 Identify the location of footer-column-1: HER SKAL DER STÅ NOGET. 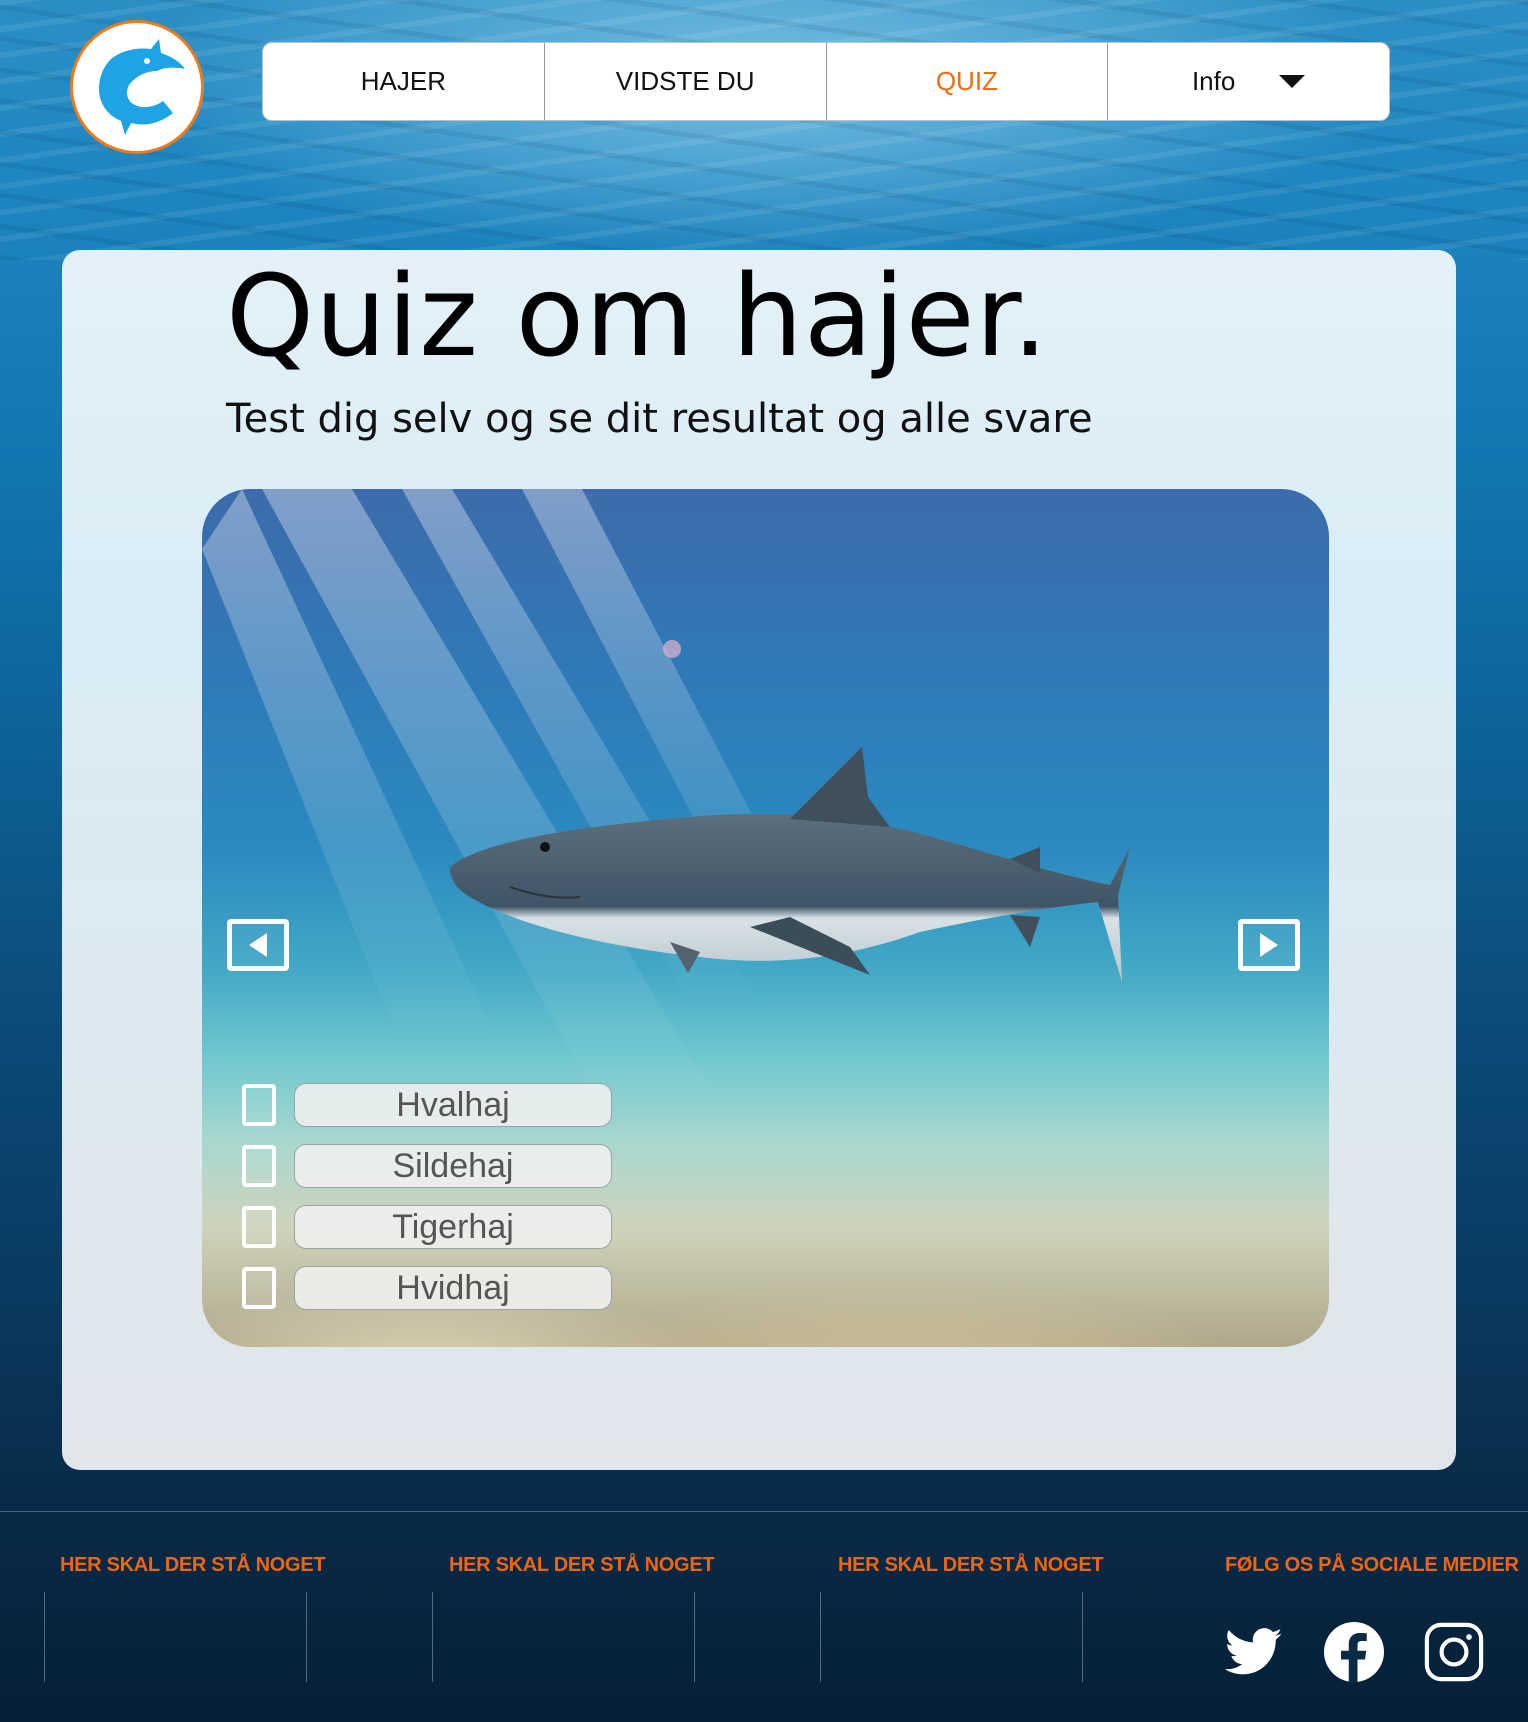
(193, 1565).